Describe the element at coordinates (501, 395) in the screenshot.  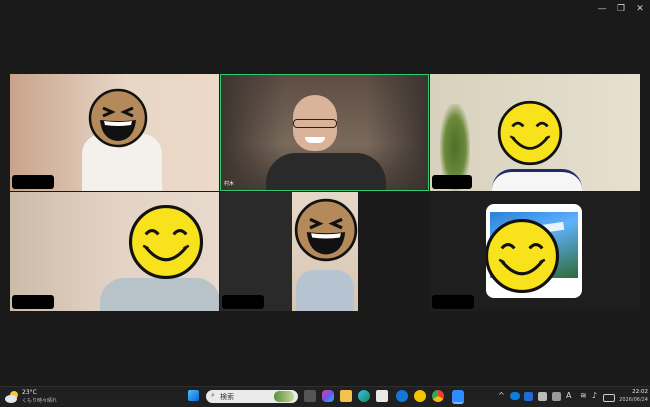
I see `chevron-up-icon: ^` at that location.